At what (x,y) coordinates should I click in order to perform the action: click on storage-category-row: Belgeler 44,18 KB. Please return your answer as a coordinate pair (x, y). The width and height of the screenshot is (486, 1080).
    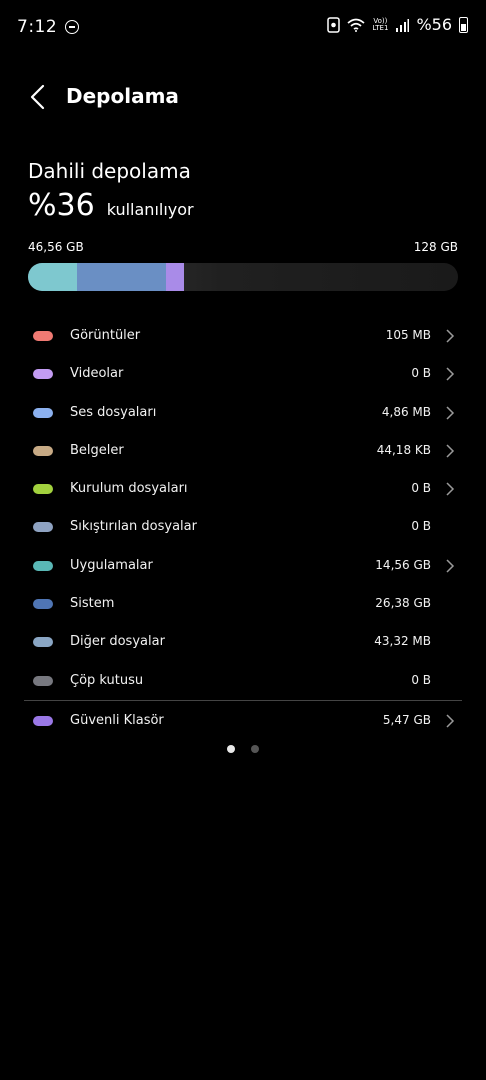
    Looking at the image, I should click on (243, 452).